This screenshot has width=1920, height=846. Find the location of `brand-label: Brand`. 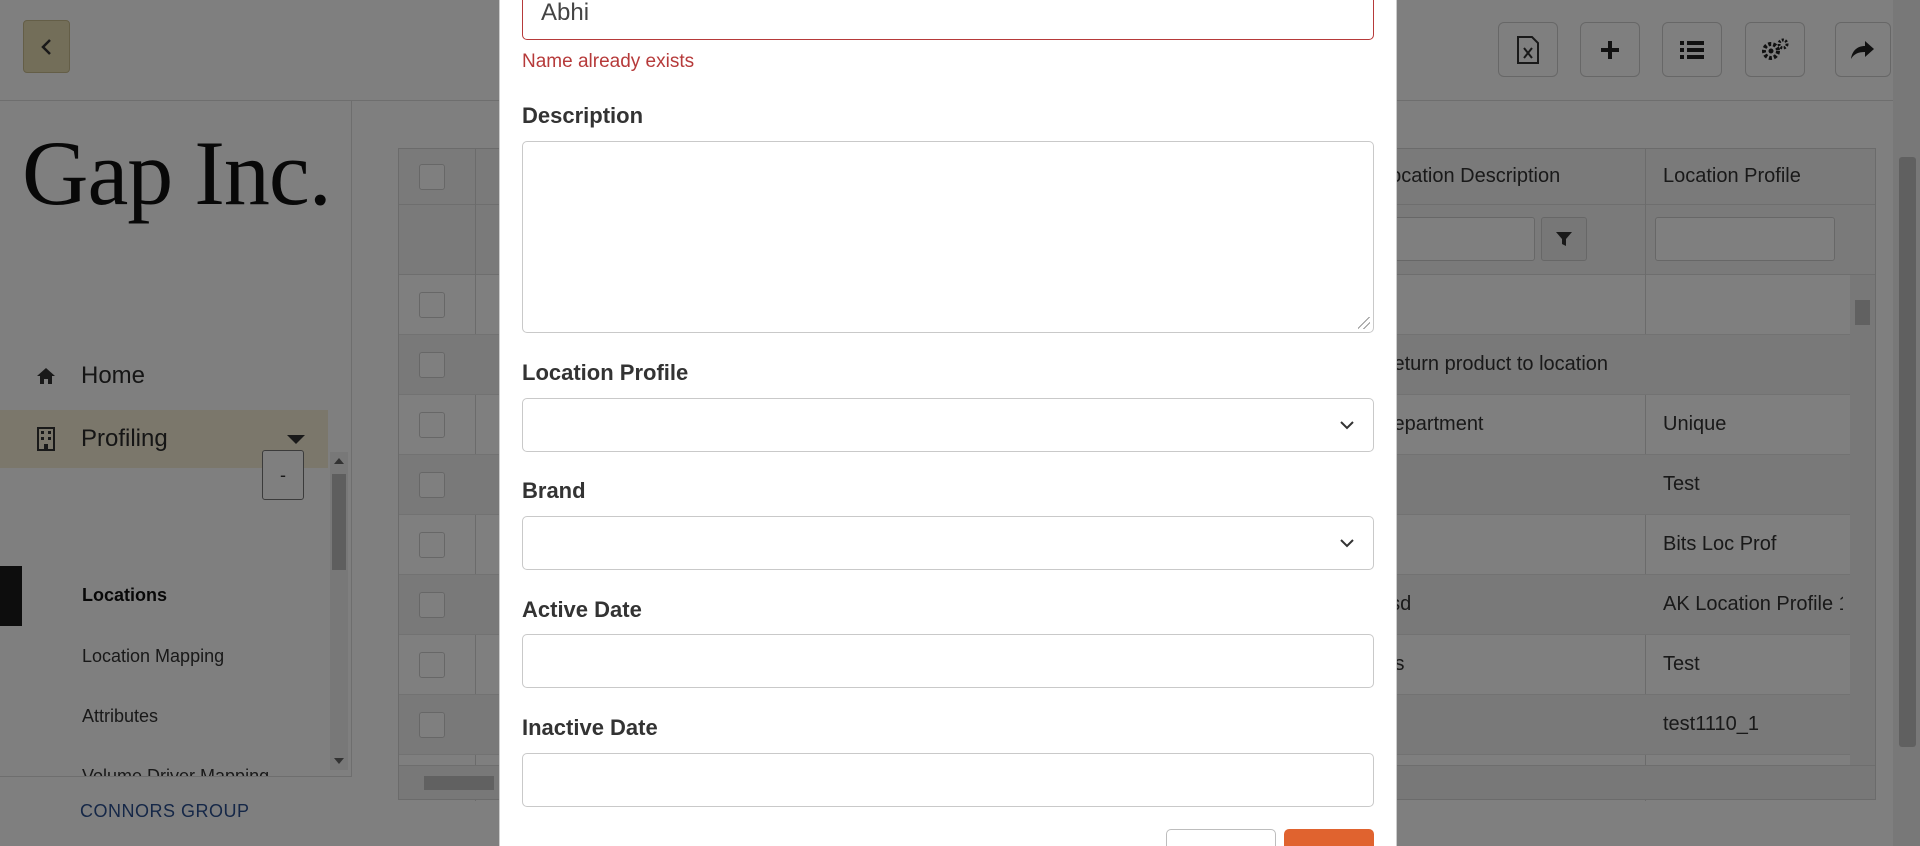

brand-label: Brand is located at coordinates (554, 490).